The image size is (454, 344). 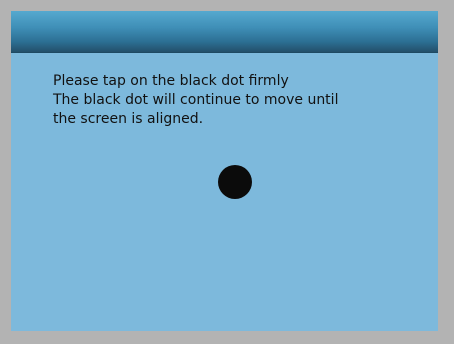 I want to click on instruction-line-1: Please tap on the black dot firmly, so click(x=171, y=81).